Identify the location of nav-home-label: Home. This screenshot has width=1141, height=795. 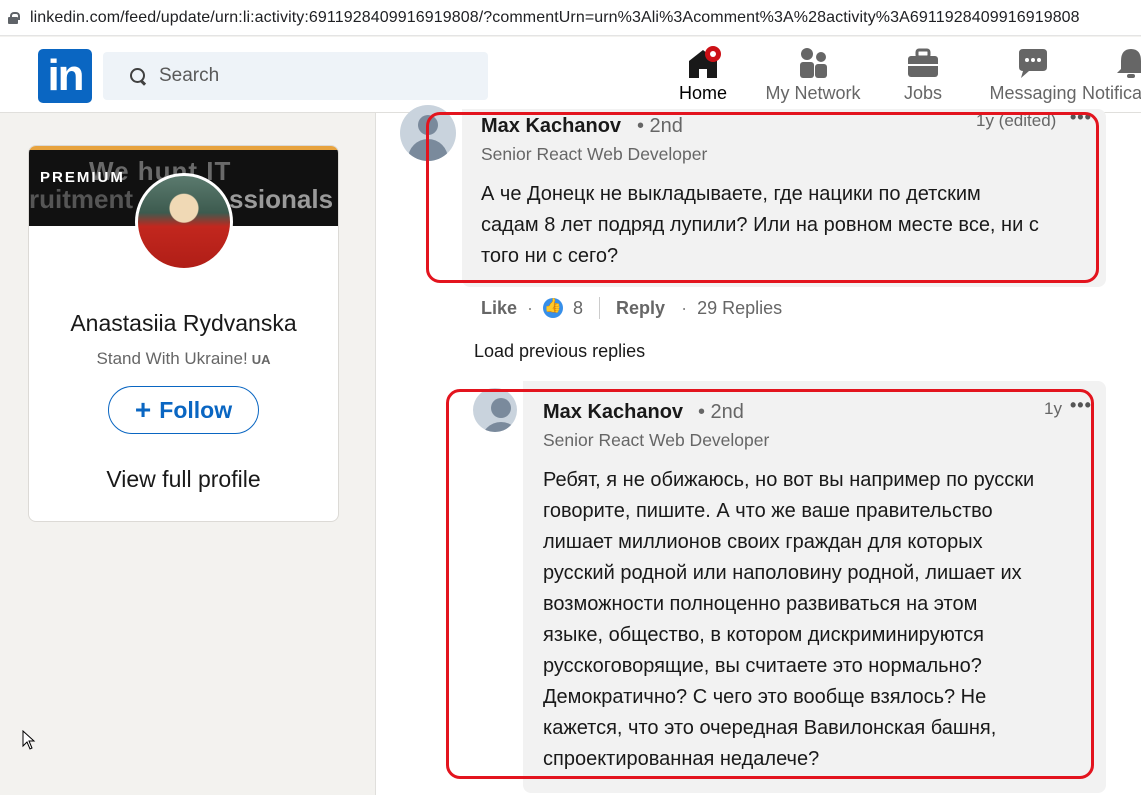
(702, 93).